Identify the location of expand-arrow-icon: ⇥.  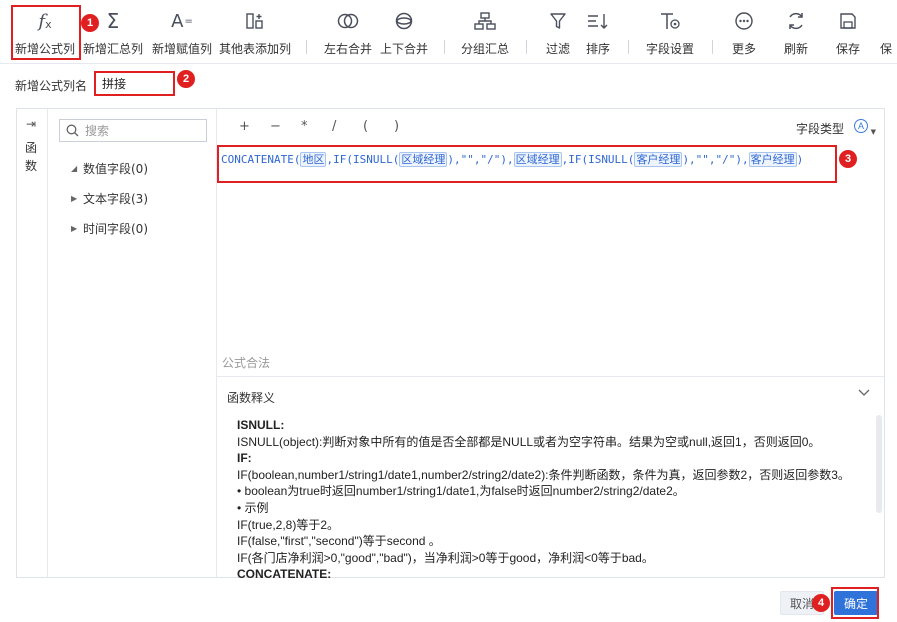
(31, 124).